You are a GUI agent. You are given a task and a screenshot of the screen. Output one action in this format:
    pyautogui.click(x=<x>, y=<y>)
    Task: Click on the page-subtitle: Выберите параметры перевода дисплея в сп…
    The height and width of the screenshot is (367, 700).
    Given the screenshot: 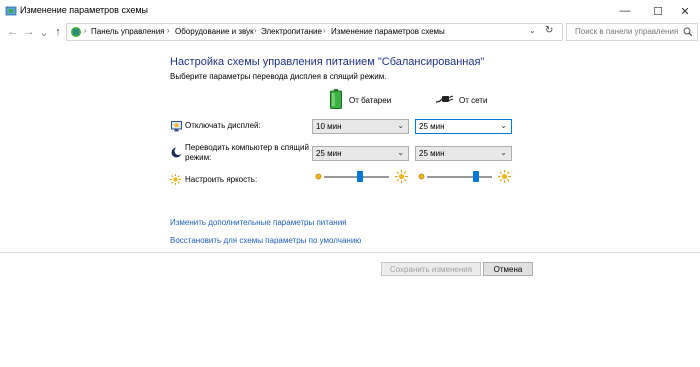 What is the action you would take?
    pyautogui.click(x=278, y=76)
    